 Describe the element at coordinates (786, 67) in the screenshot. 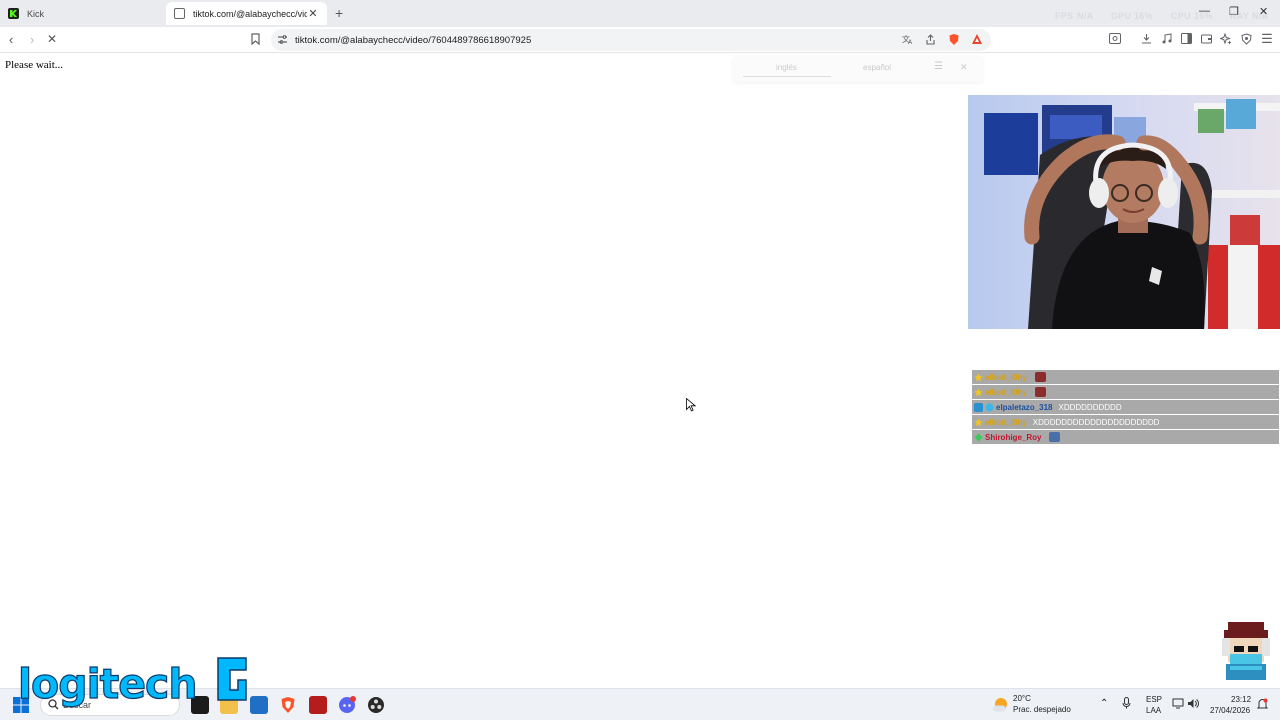

I see `translate-source-lang: inglés` at that location.